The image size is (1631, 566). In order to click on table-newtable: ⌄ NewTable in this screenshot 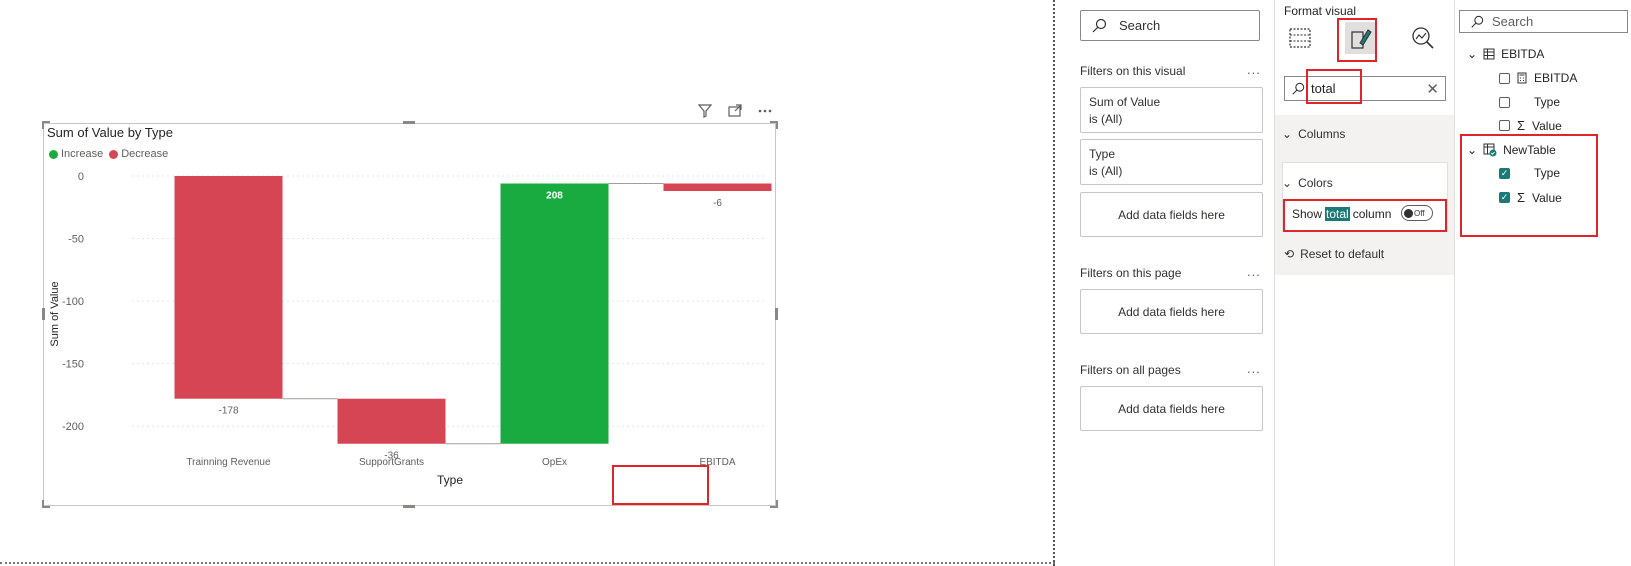, I will do `click(1511, 150)`.